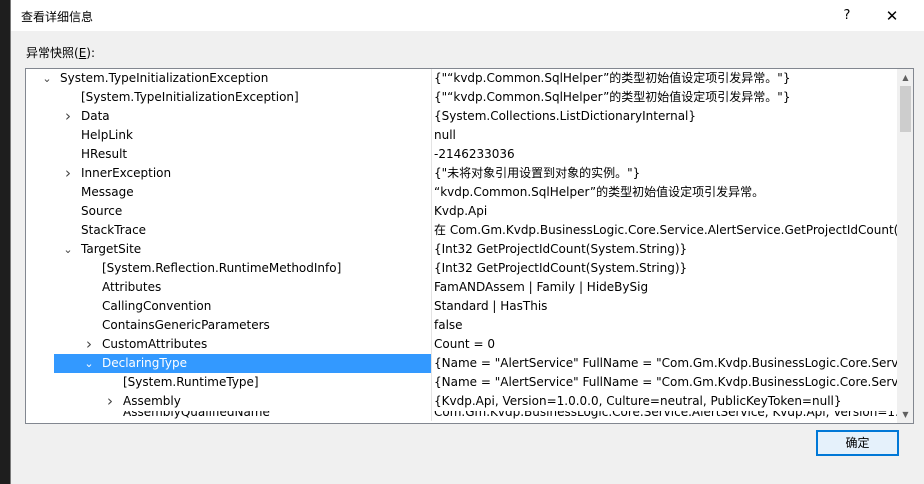 The image size is (924, 484). What do you see at coordinates (102, 211) in the screenshot?
I see `property-name: Source` at bounding box center [102, 211].